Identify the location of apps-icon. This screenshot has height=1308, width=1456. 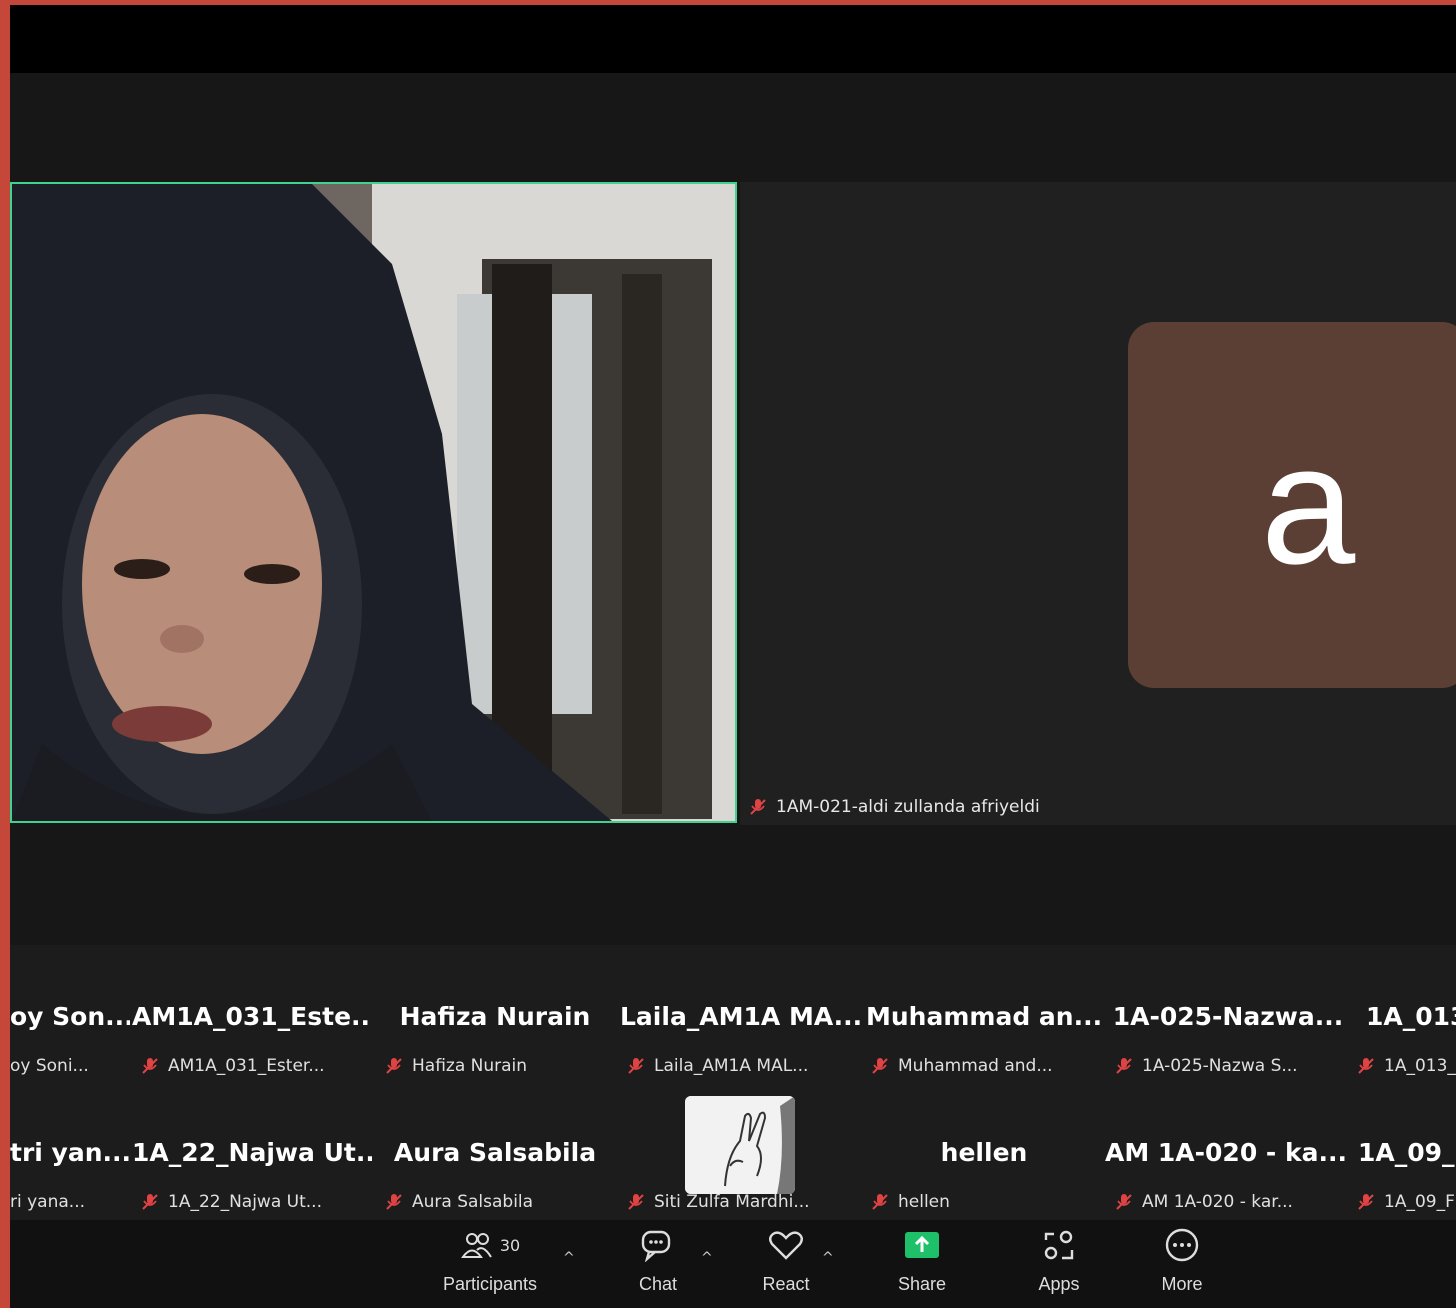
(1059, 1245).